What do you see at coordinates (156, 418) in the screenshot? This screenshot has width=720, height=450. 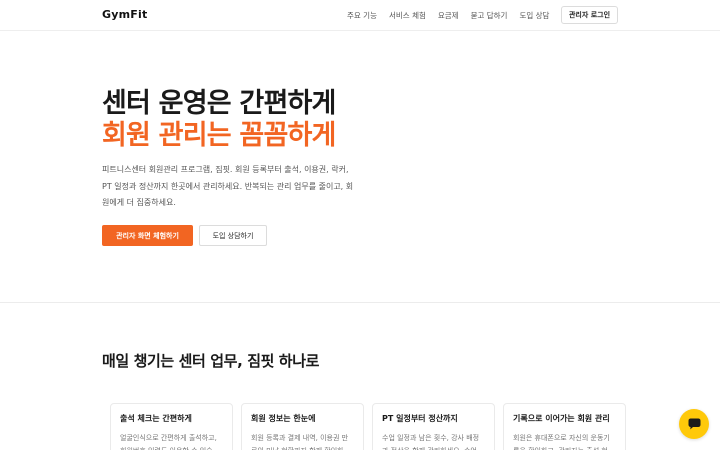 I see `card-title: 출석 체크는 간편하게` at bounding box center [156, 418].